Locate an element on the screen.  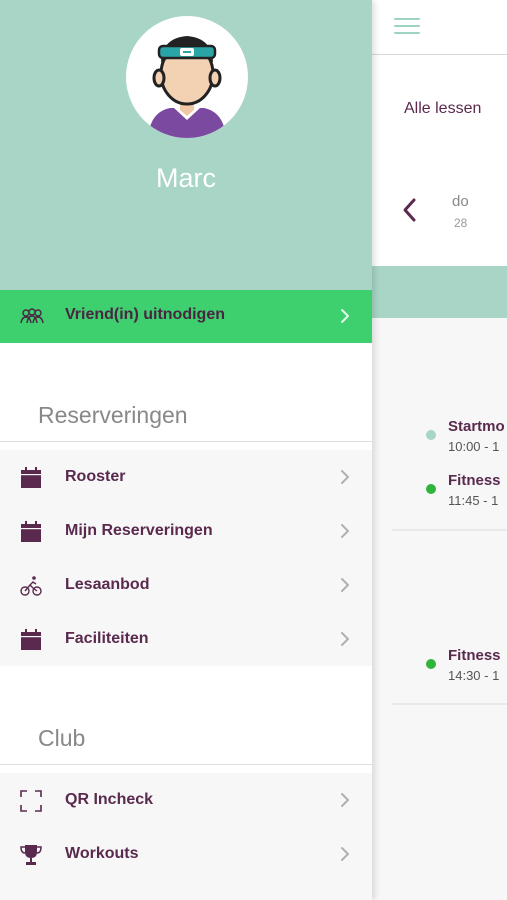
menu-hamburger-icon is located at coordinates (407, 27).